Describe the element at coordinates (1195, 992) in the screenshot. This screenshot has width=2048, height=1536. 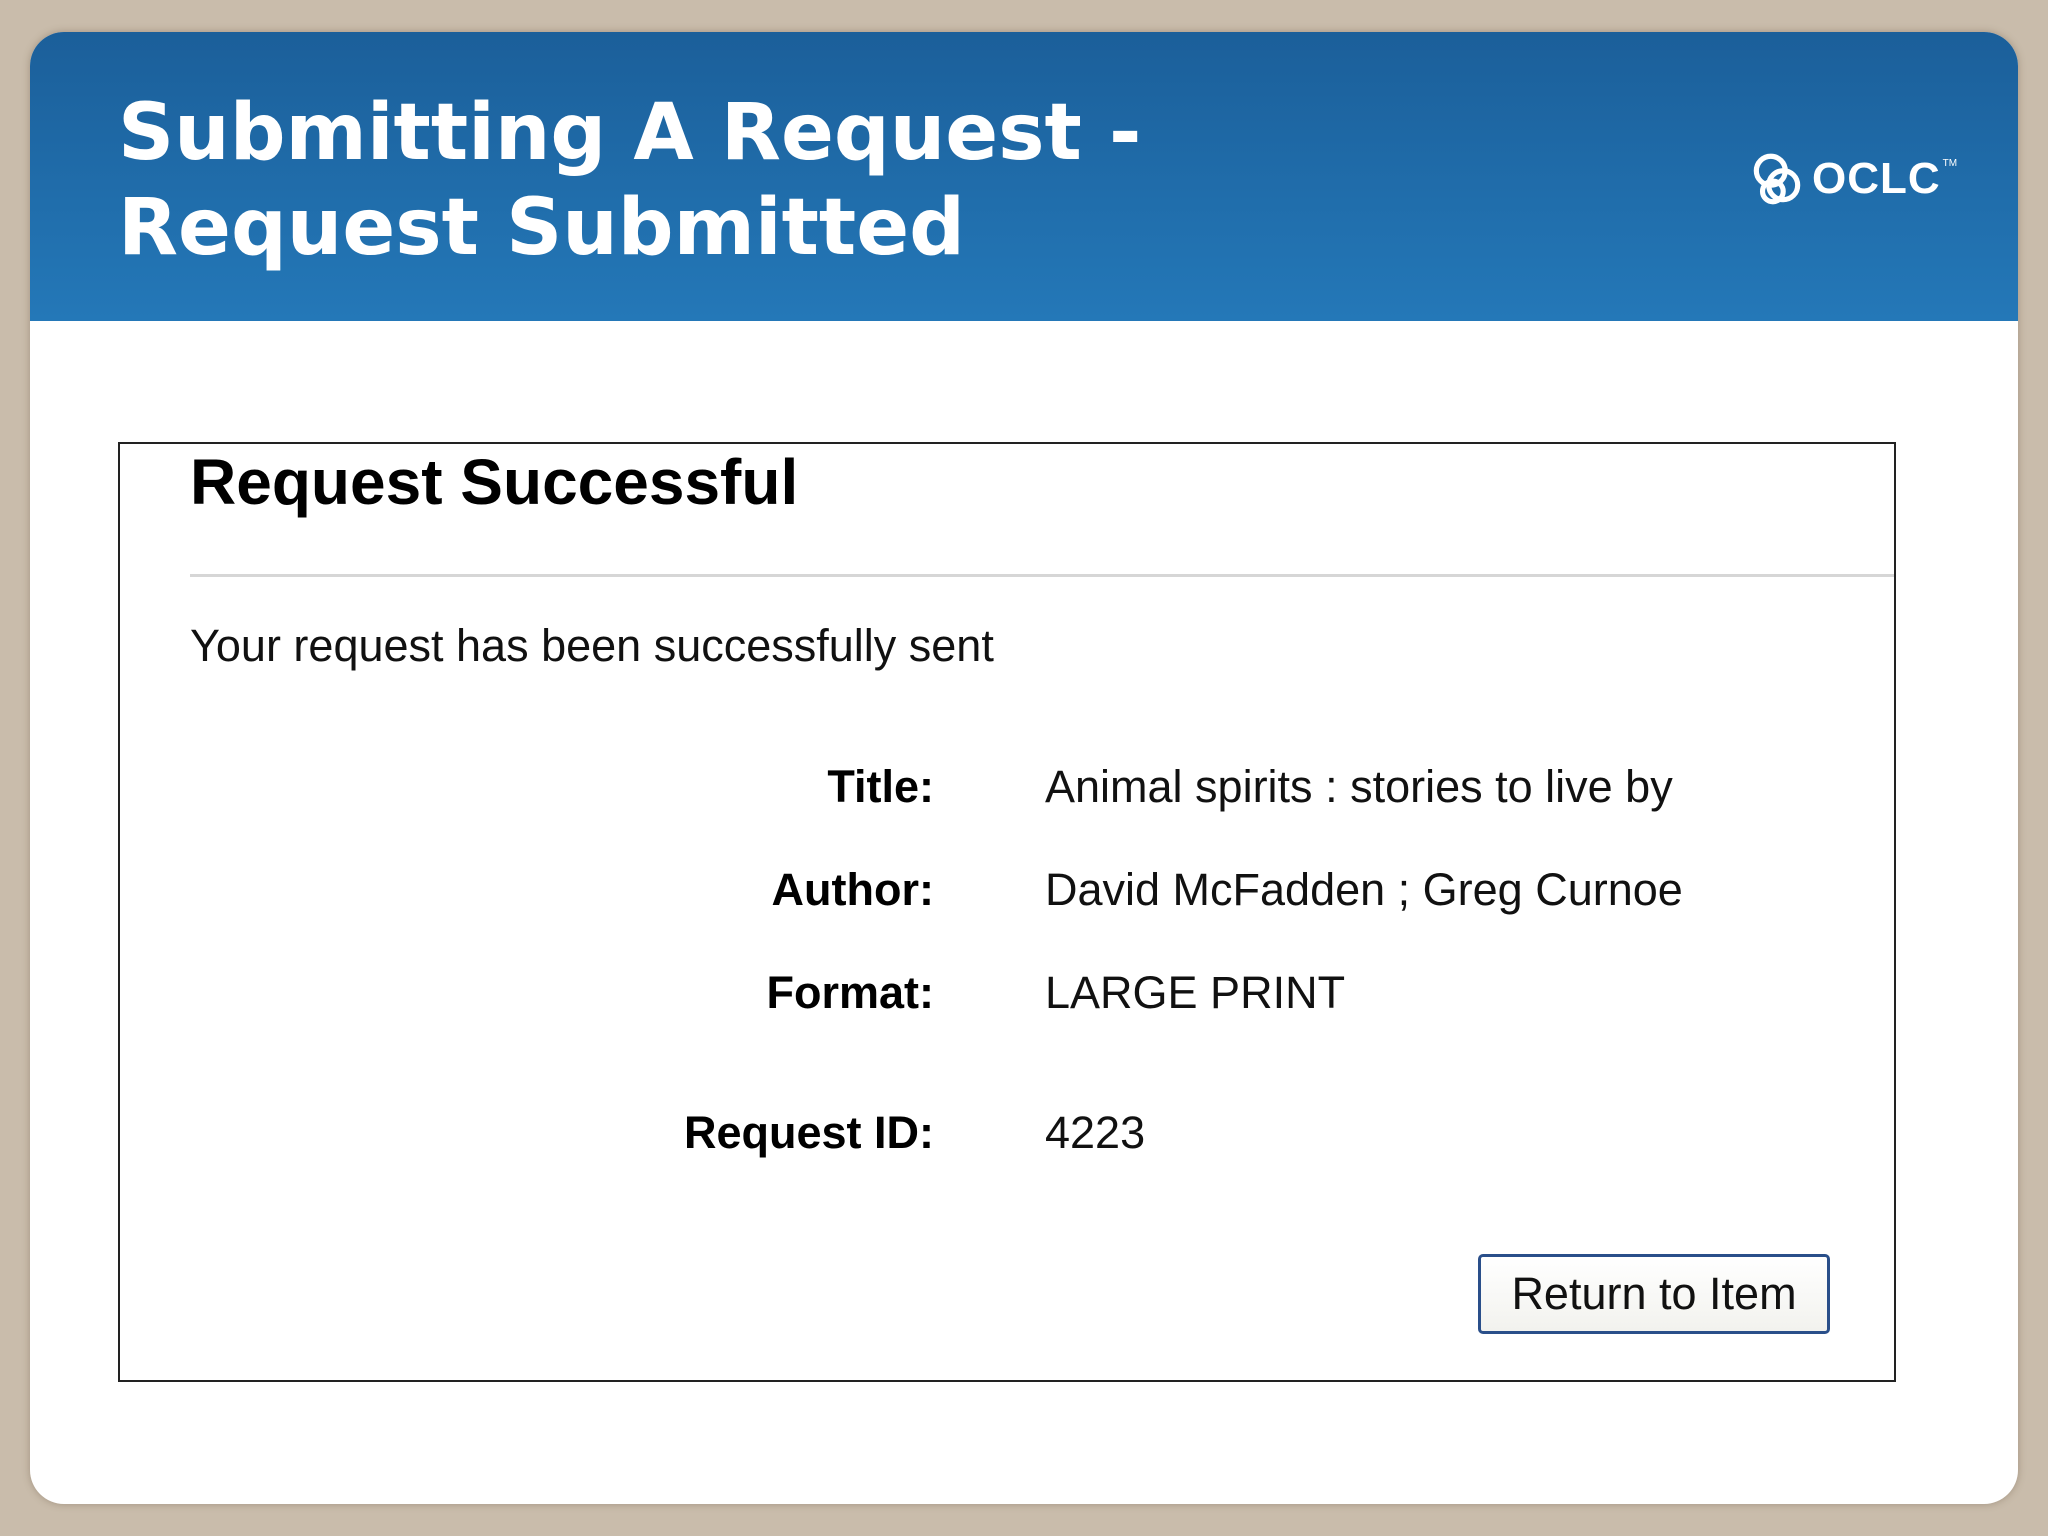
I see `field-value-format: LARGE PRINT` at that location.